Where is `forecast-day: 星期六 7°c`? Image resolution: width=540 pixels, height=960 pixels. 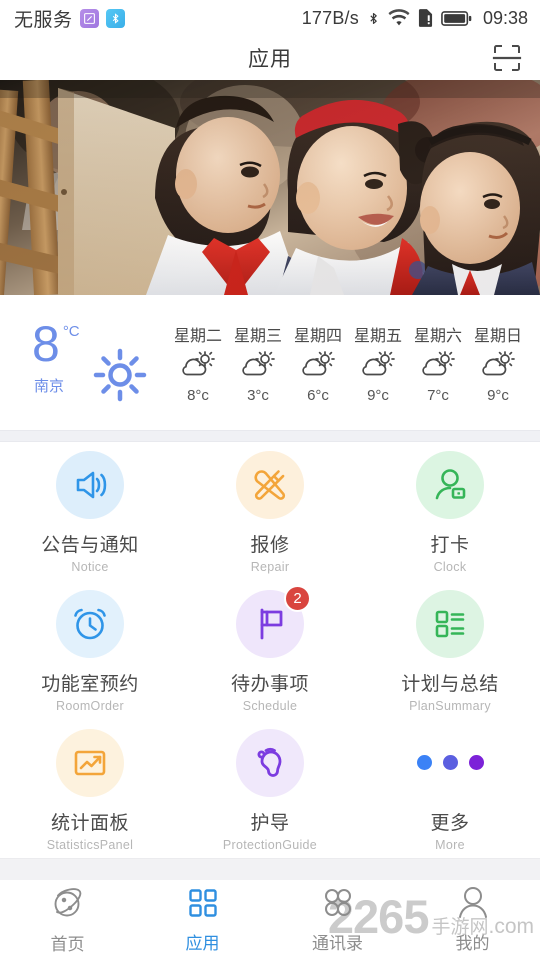
forecast-day: 星期六 7°c is located at coordinates (438, 363).